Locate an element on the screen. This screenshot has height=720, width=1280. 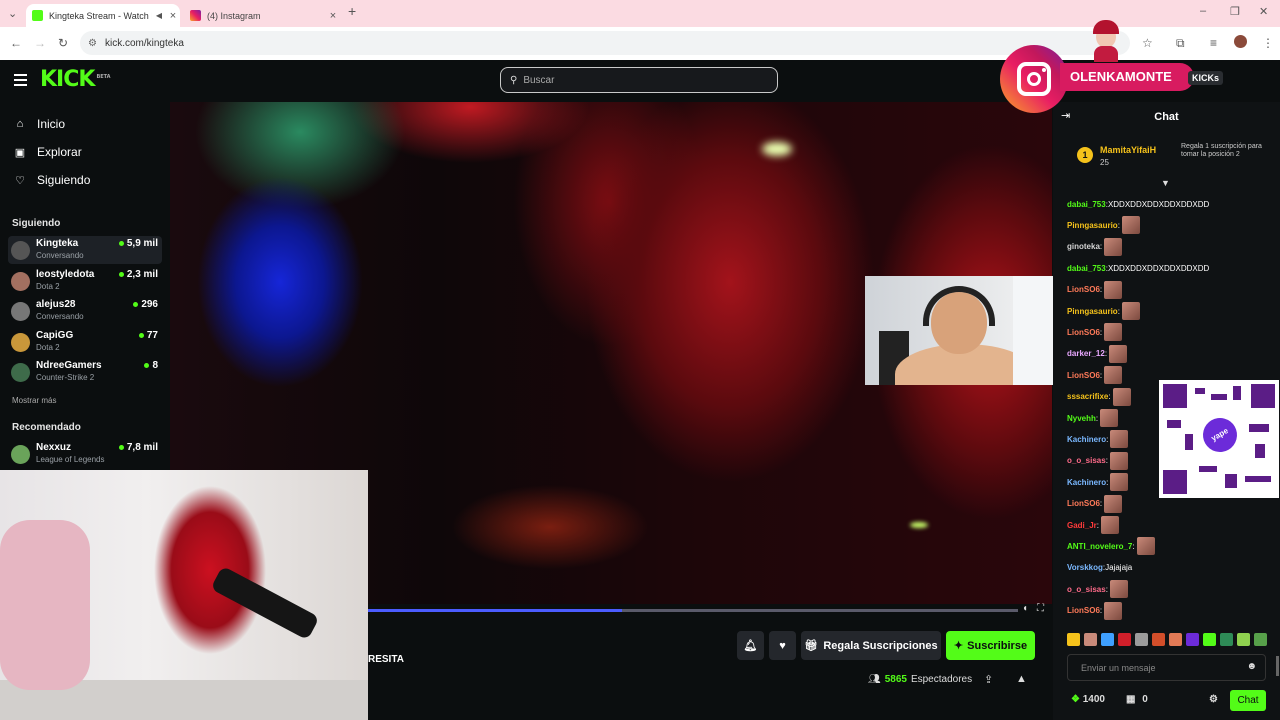
media-controls-icon: ≡ is located at coordinates (1213, 43).